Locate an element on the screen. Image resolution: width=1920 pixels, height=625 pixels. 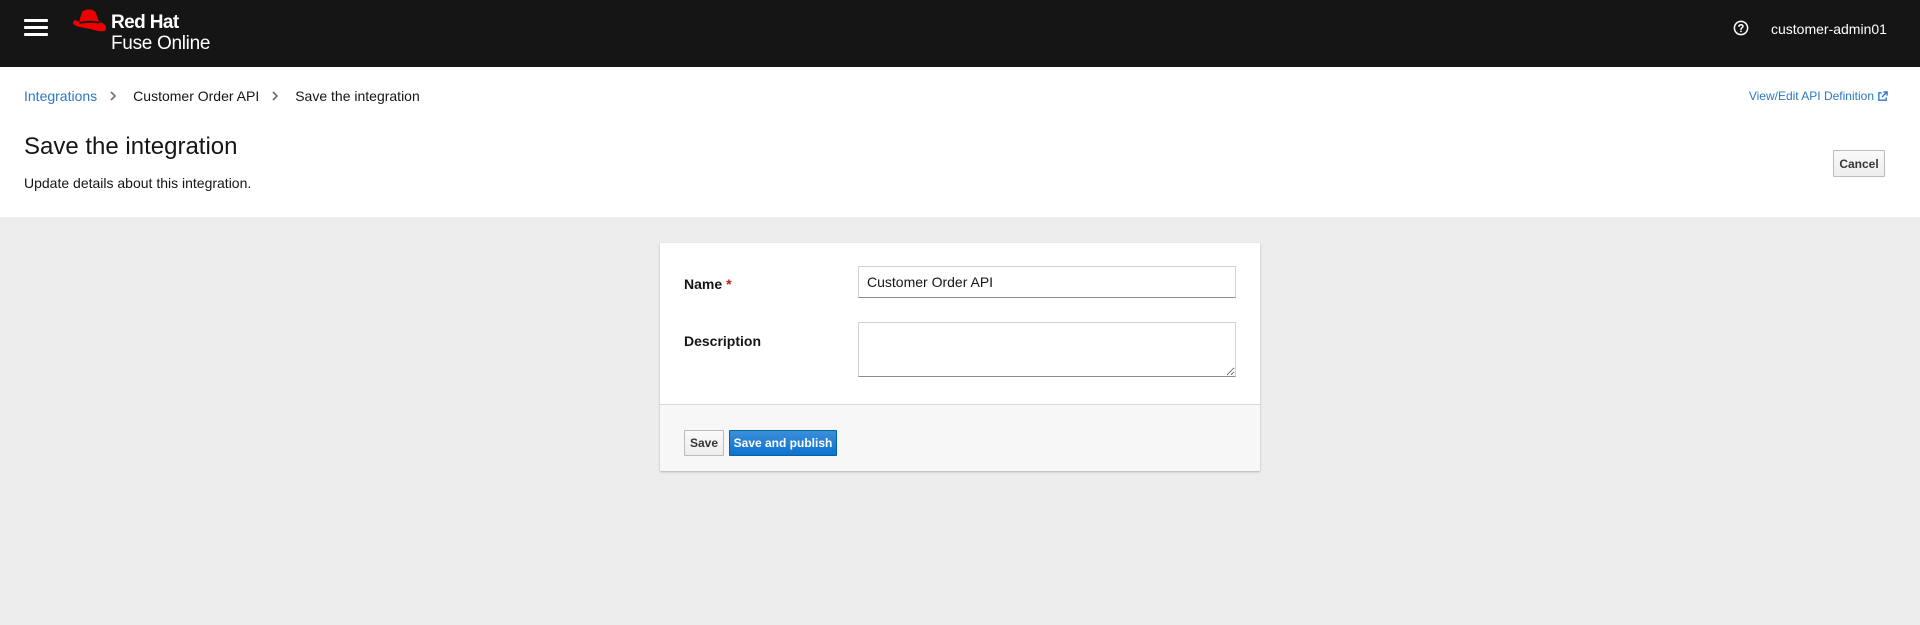
description-textarea is located at coordinates (1047, 349).